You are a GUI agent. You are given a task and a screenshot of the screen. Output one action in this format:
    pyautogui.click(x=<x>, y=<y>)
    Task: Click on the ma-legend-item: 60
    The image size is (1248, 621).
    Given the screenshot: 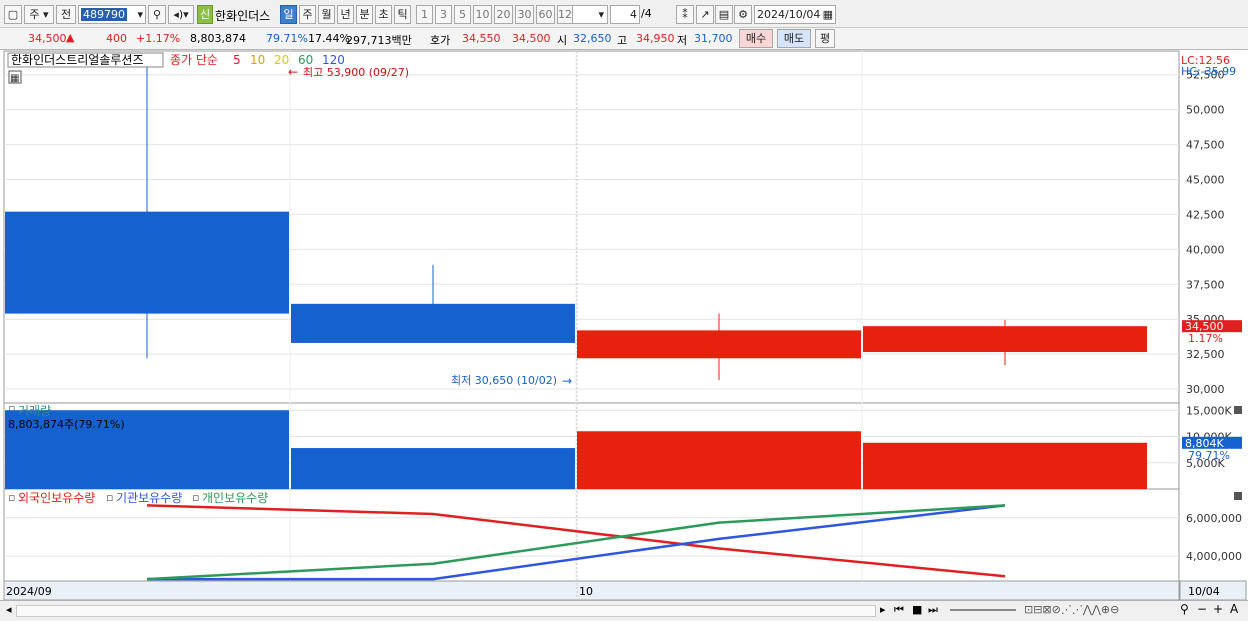 What is the action you would take?
    pyautogui.click(x=305, y=60)
    